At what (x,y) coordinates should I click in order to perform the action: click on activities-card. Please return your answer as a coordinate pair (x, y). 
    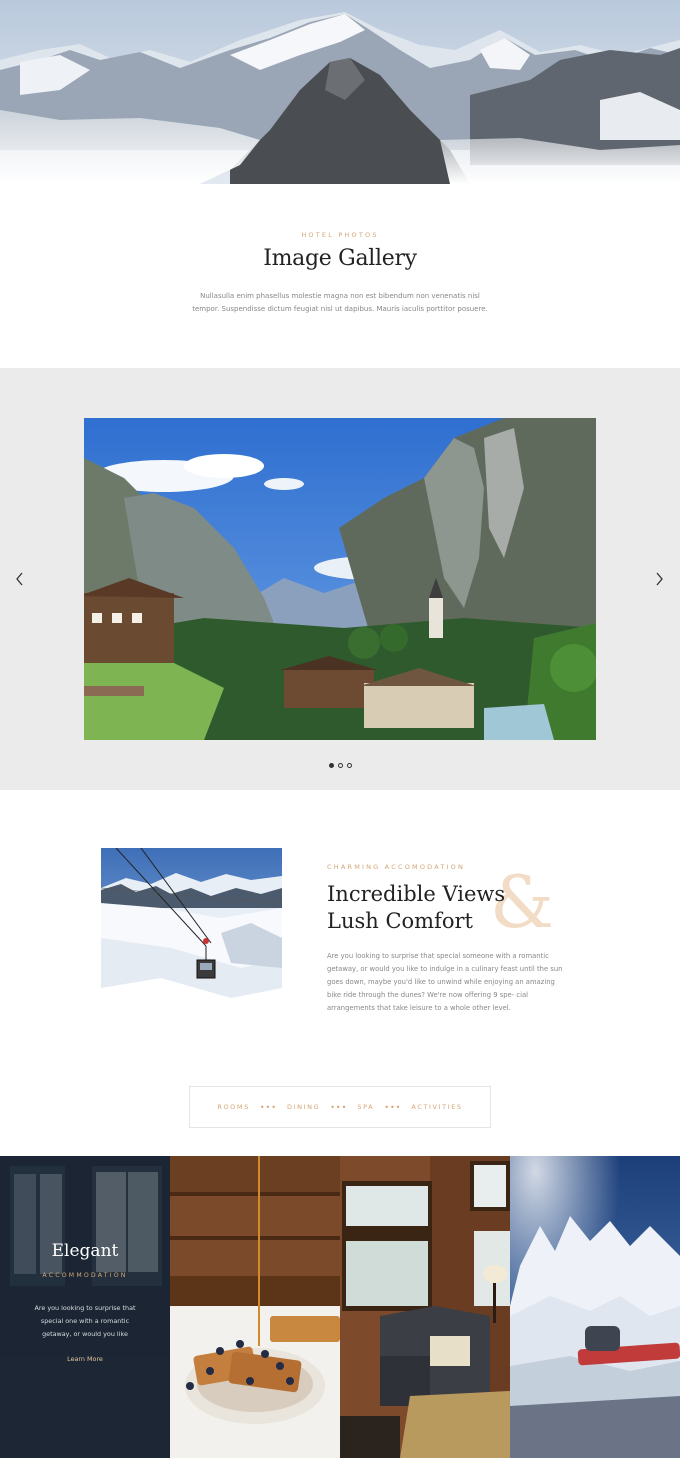
    Looking at the image, I should click on (595, 1307).